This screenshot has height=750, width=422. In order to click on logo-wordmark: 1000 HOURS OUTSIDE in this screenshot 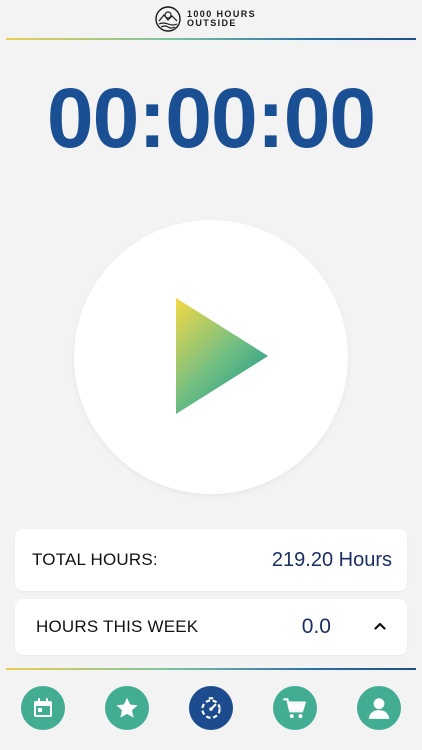, I will do `click(221, 19)`.